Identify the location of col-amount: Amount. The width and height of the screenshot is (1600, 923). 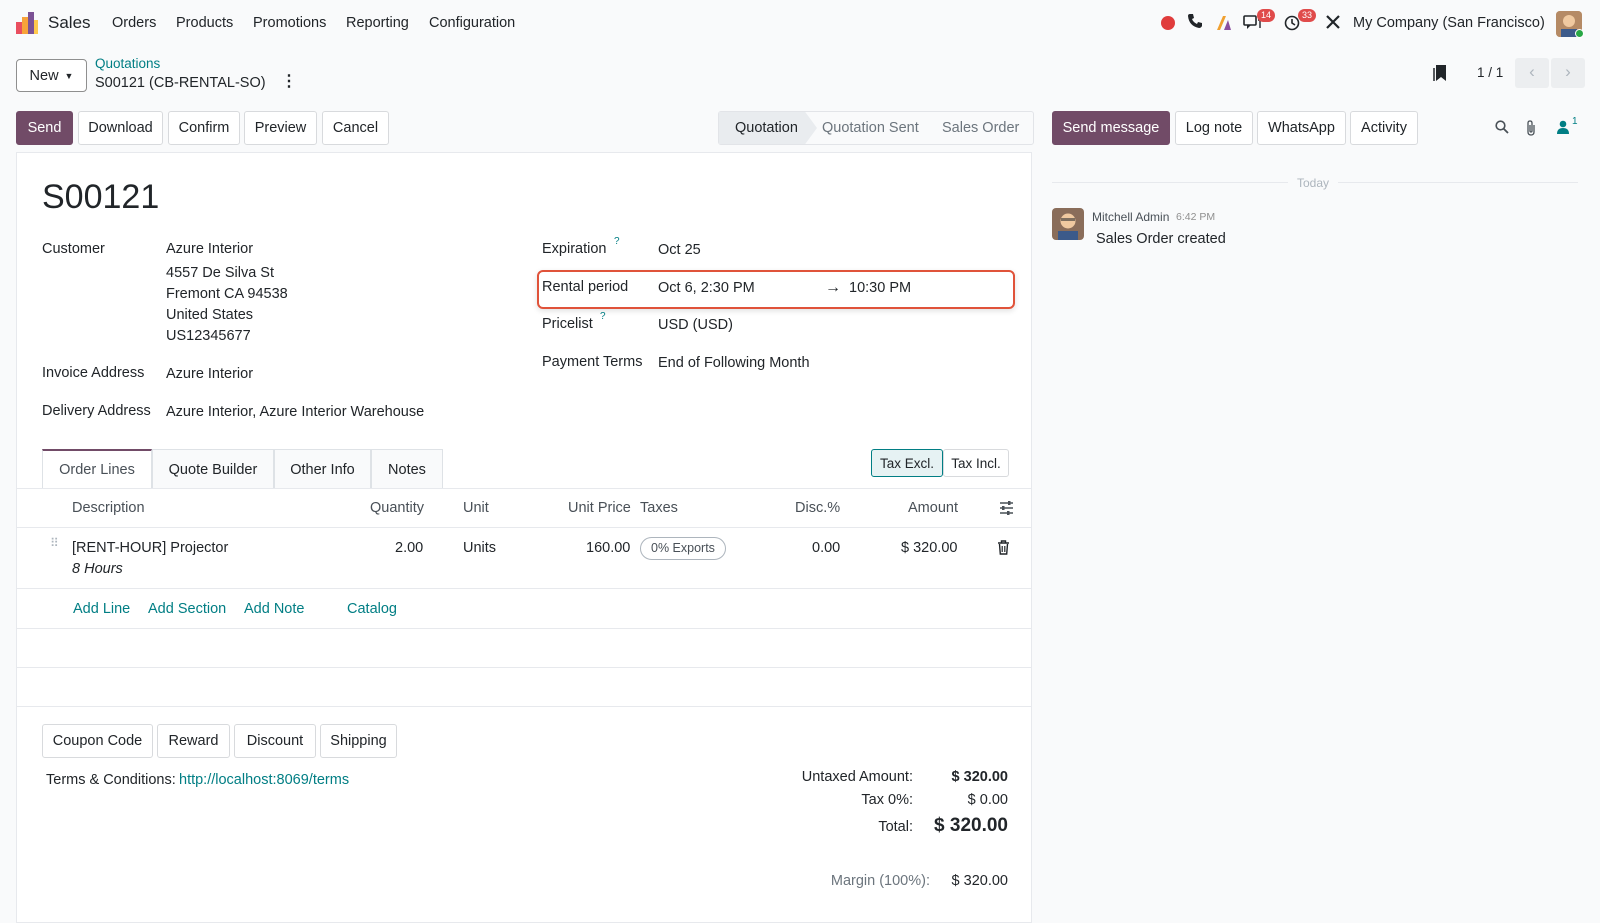
(933, 508).